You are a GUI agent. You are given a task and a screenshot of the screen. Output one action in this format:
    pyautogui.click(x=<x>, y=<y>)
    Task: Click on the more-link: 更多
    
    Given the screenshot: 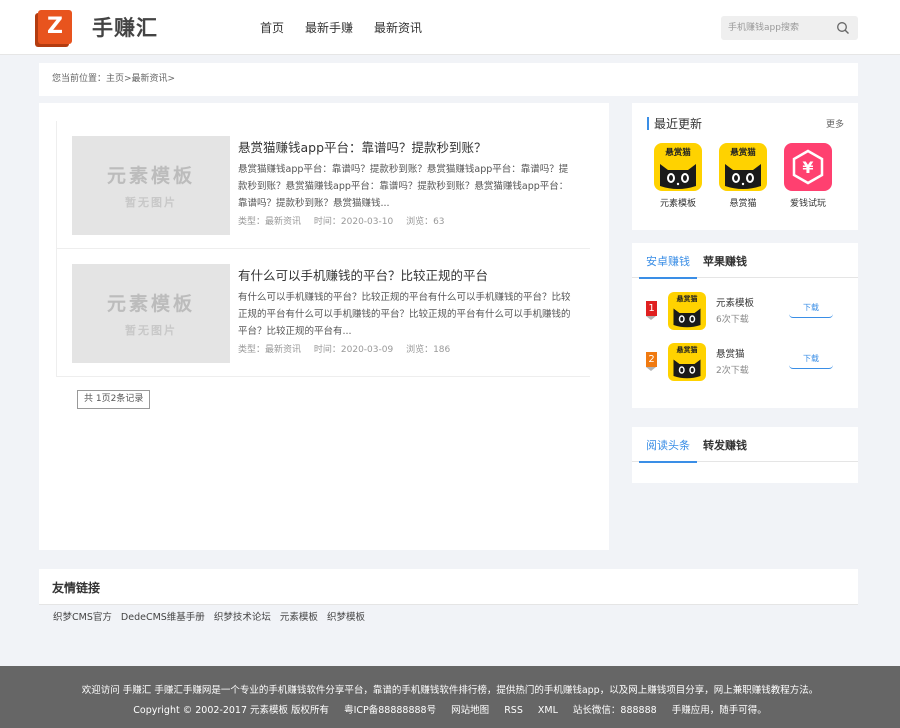 What is the action you would take?
    pyautogui.click(x=835, y=123)
    